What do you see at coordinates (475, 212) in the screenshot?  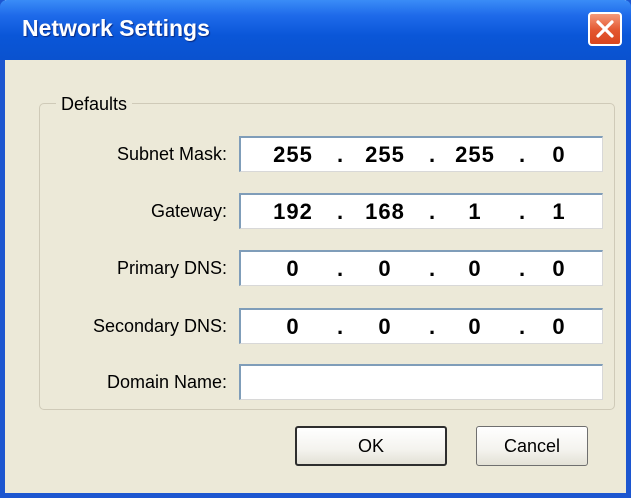 I see `gateway-octet-3: 1` at bounding box center [475, 212].